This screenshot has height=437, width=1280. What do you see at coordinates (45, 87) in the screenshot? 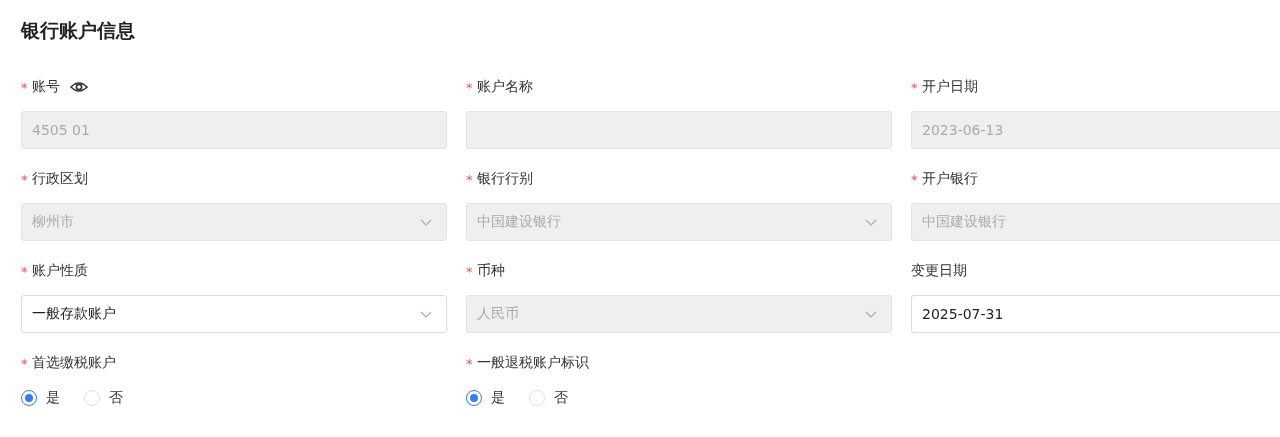
I see `field-label: 账号` at bounding box center [45, 87].